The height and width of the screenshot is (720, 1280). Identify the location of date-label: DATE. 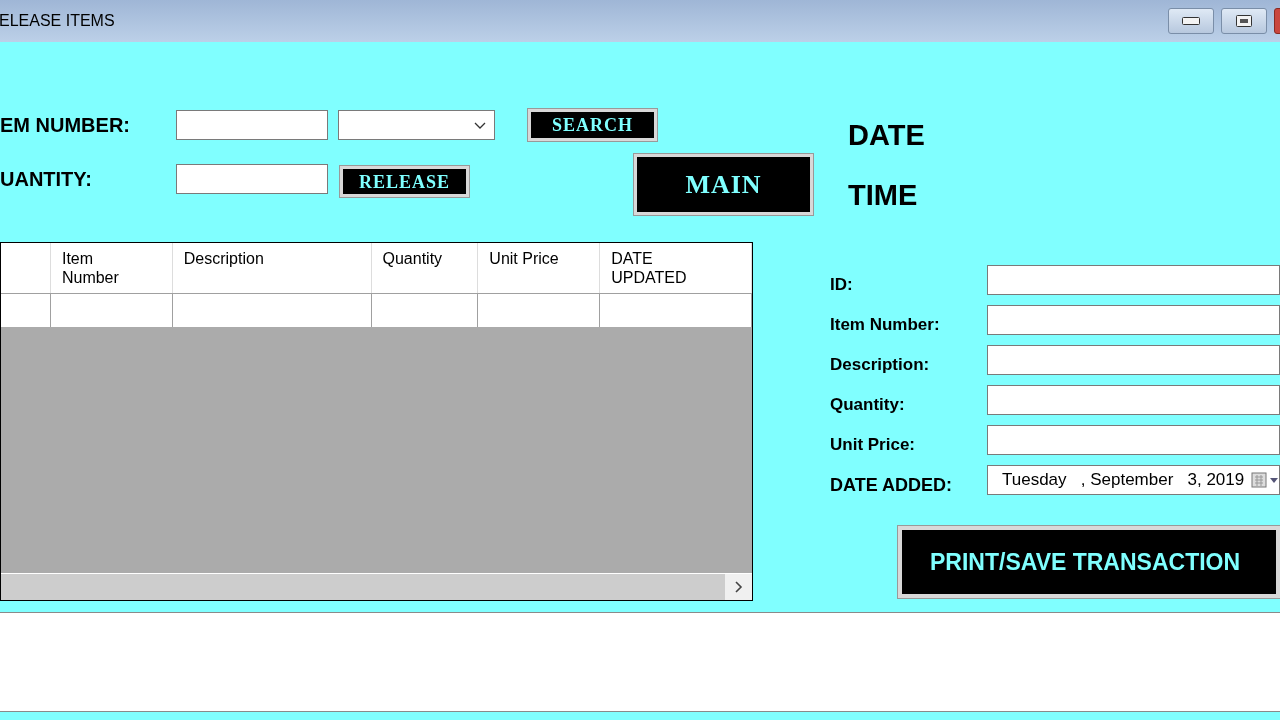
(886, 135).